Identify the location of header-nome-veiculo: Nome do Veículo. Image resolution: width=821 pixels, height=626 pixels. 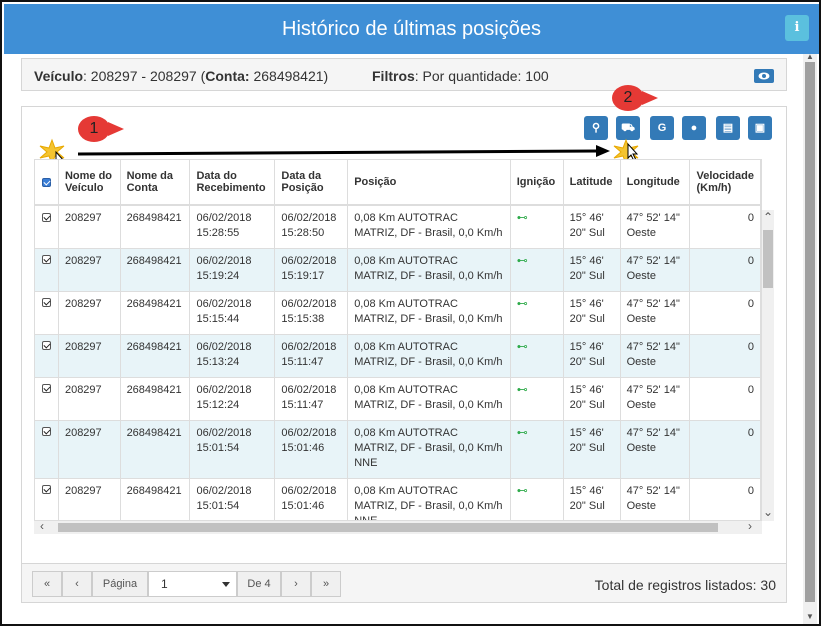
(89, 183).